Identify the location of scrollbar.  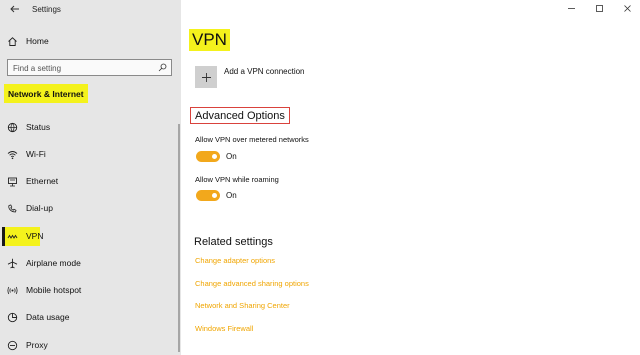
(179, 238).